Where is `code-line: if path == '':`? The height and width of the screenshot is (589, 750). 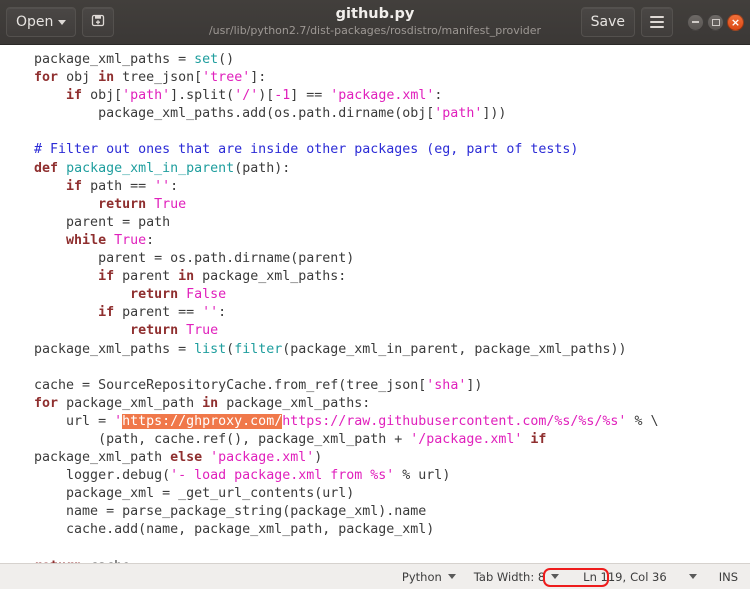 code-line: if path == '': is located at coordinates (122, 186).